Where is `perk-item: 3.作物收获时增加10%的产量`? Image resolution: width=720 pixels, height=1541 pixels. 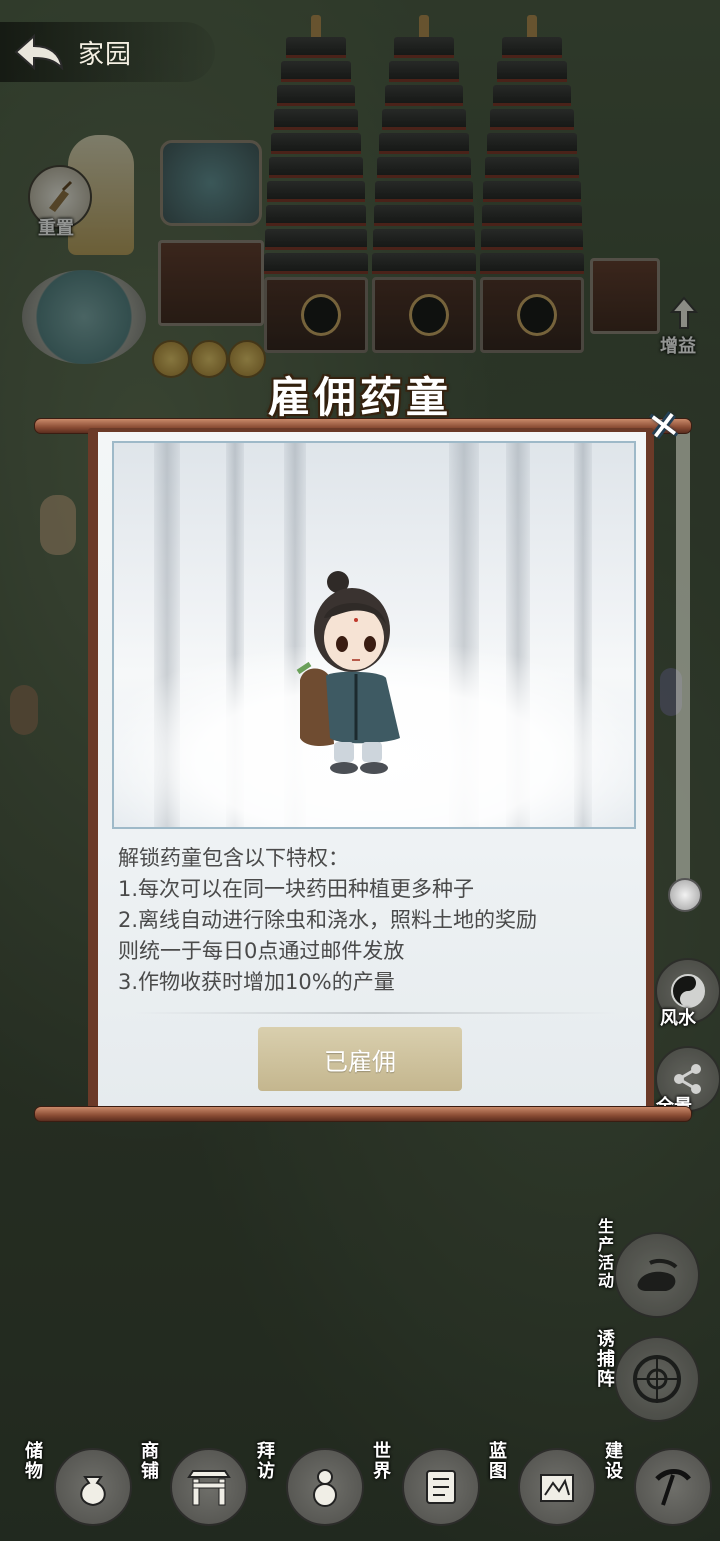 perk-item: 3.作物收获时增加10%的产量 is located at coordinates (256, 982).